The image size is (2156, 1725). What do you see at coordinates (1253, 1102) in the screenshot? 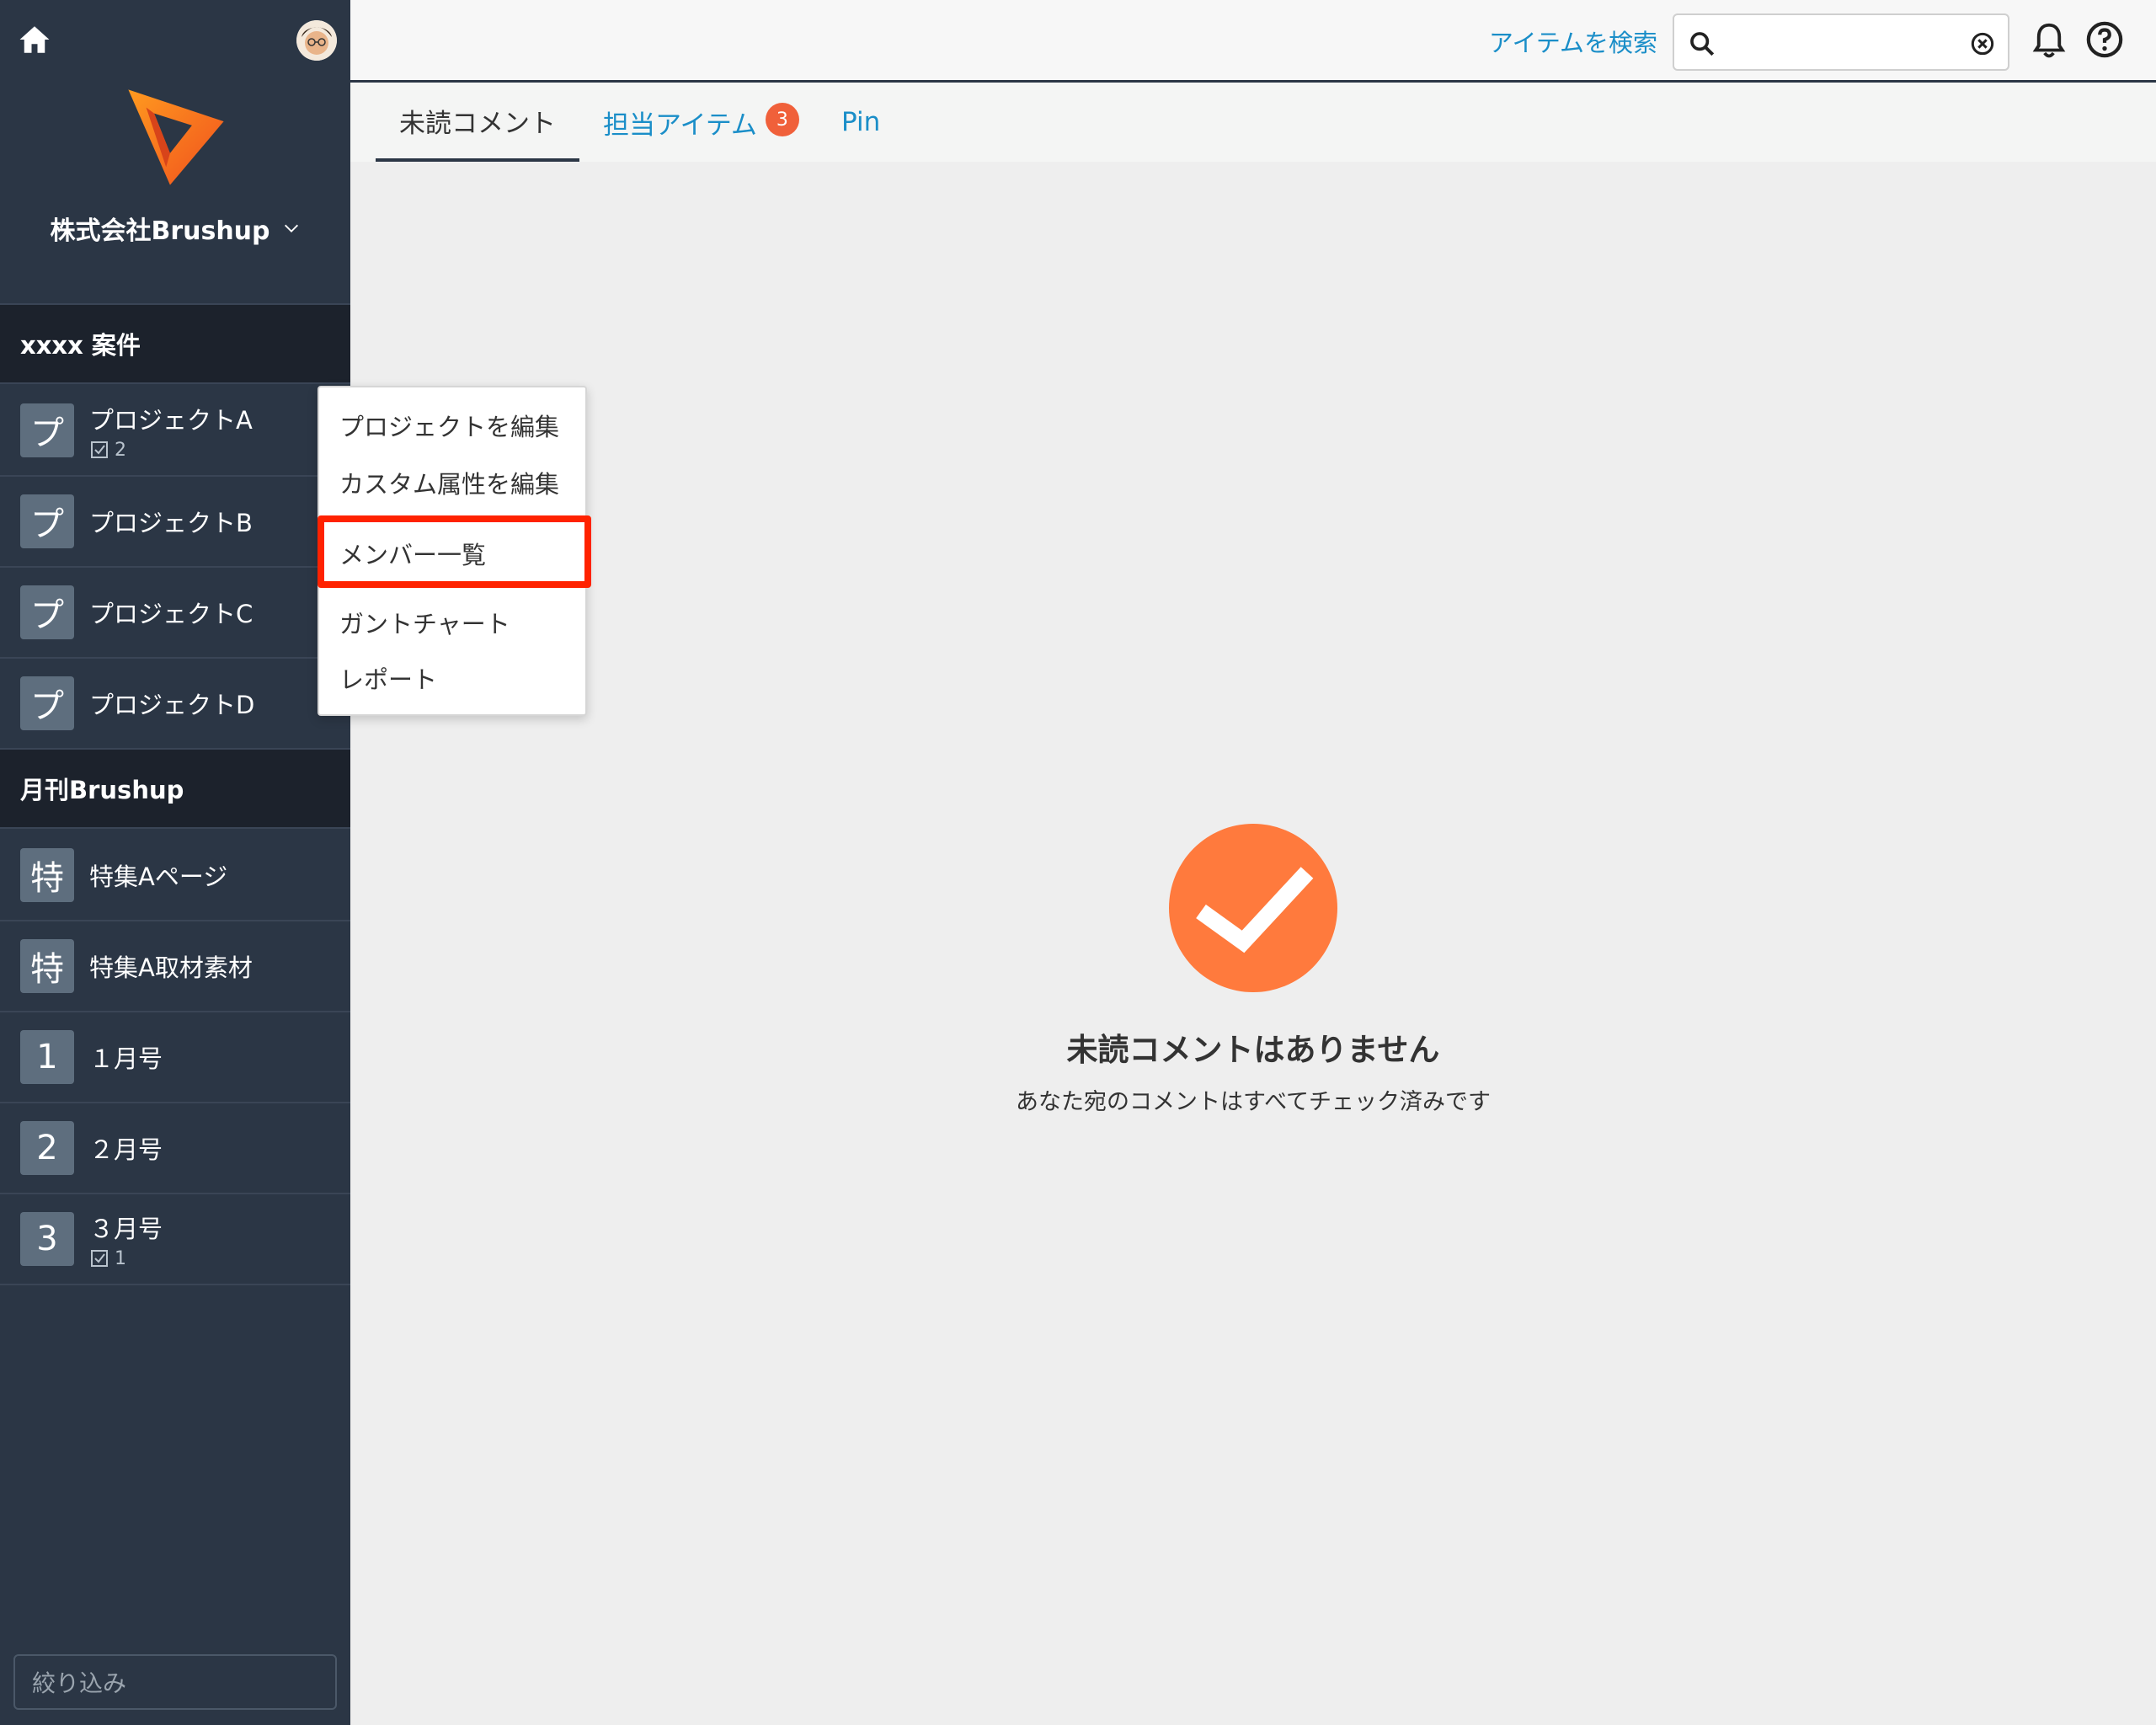
I see `empty-state-subtitle: あなた宛のコメントはすべてチェック済みです` at bounding box center [1253, 1102].